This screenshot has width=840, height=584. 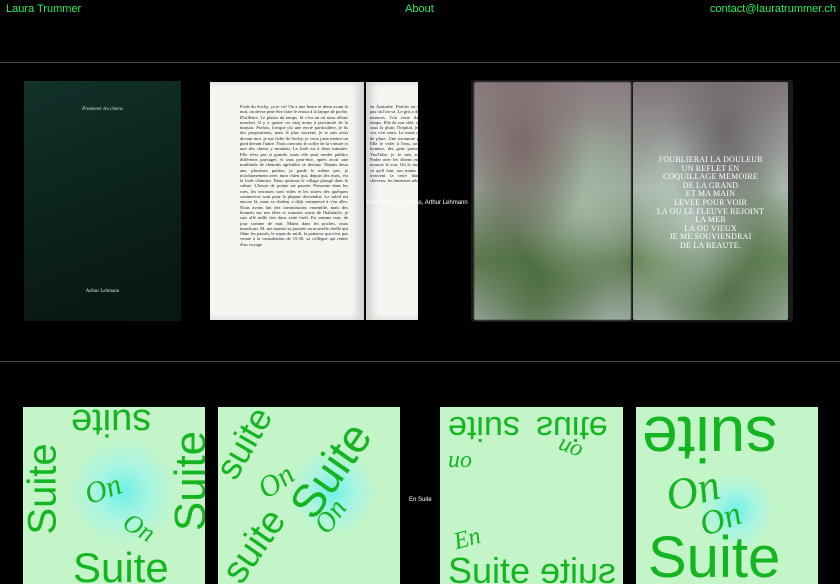 I want to click on poster-2-image: suite Suite suite On On, so click(x=309, y=495).